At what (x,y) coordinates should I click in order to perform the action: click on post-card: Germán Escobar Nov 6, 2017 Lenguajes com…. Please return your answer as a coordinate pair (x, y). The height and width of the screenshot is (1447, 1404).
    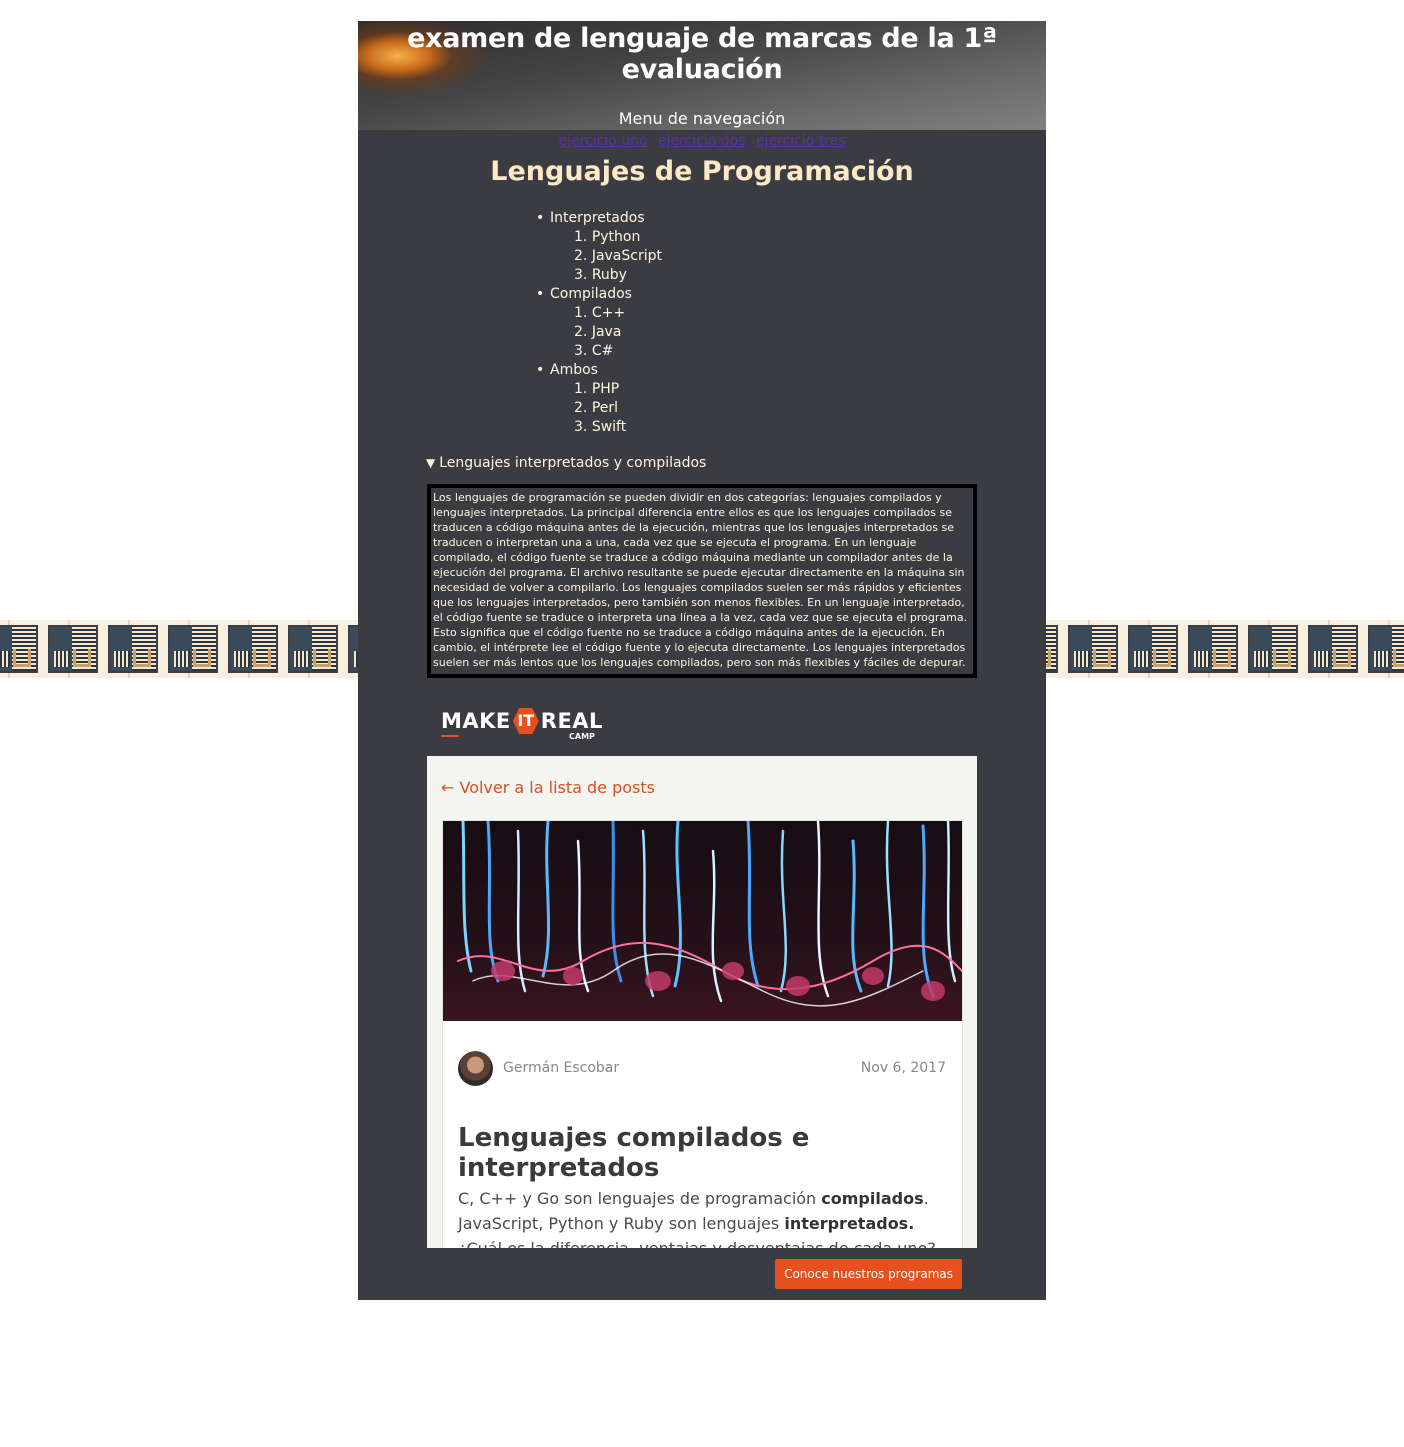
    Looking at the image, I should click on (702, 1060).